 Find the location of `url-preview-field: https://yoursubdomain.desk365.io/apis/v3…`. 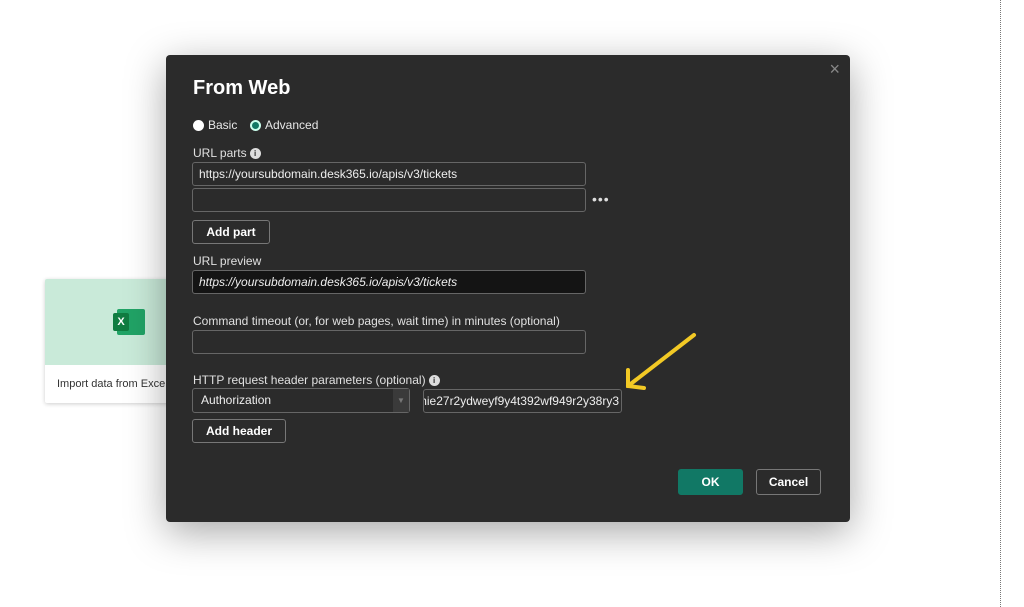

url-preview-field: https://yoursubdomain.desk365.io/apis/v3… is located at coordinates (389, 282).